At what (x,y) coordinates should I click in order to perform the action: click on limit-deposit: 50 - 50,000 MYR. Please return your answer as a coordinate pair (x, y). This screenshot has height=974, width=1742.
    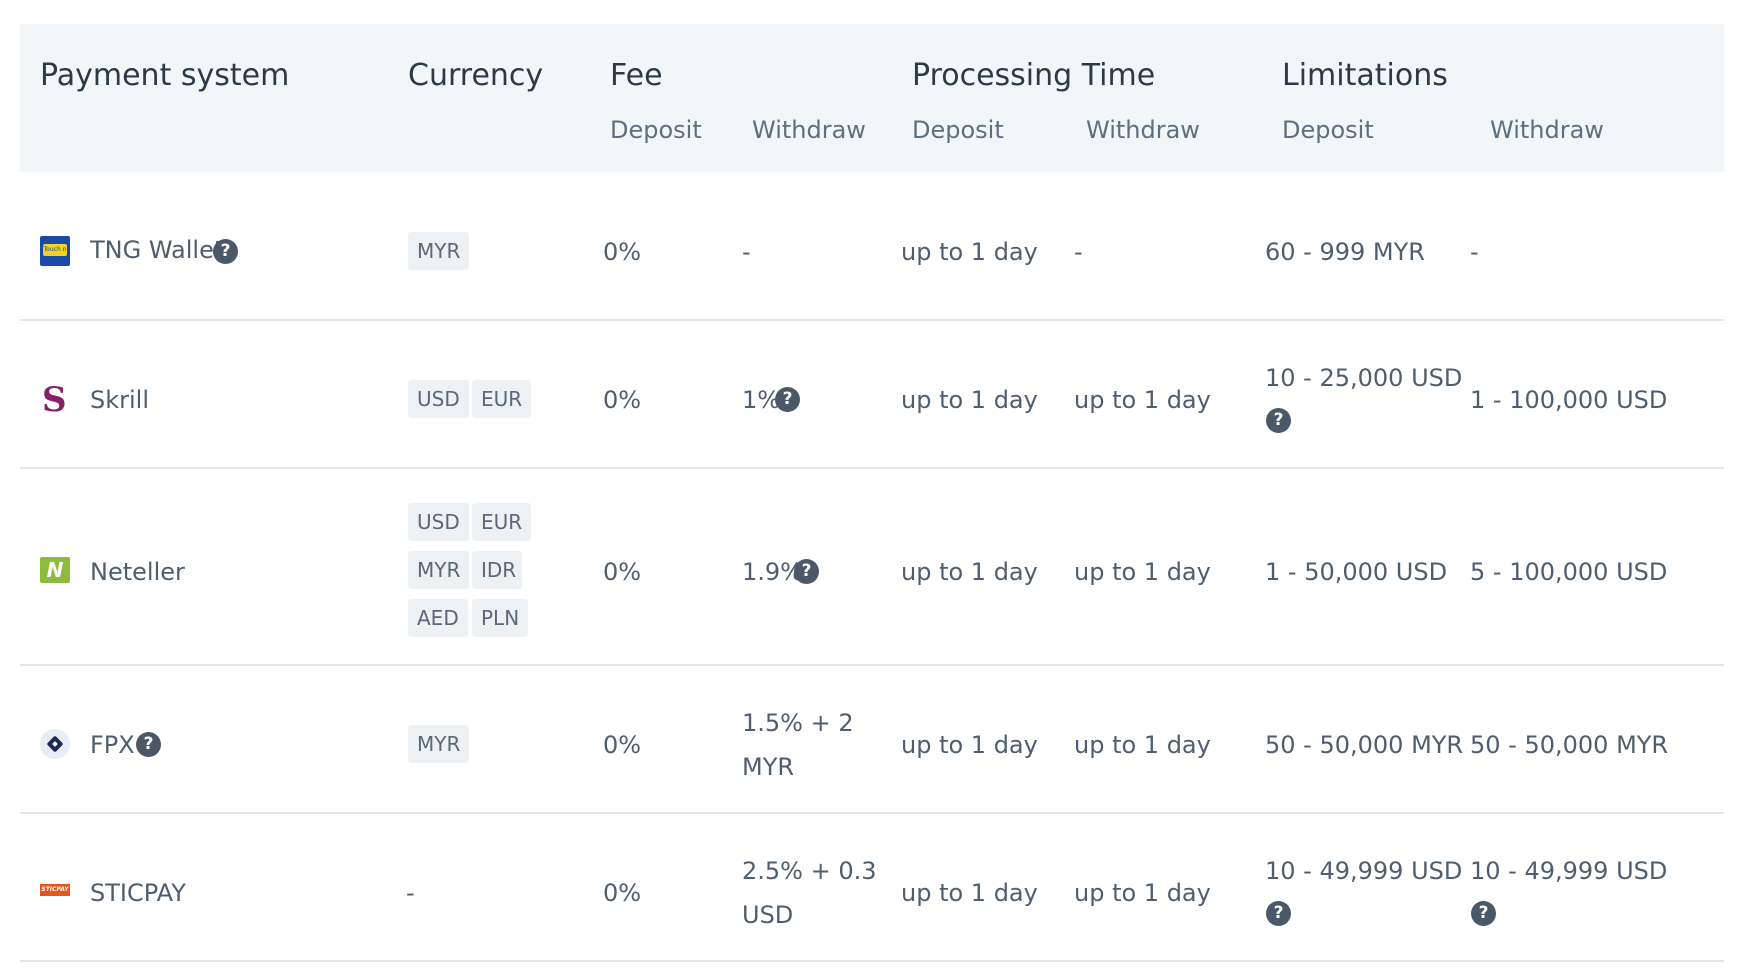
    Looking at the image, I should click on (1364, 745).